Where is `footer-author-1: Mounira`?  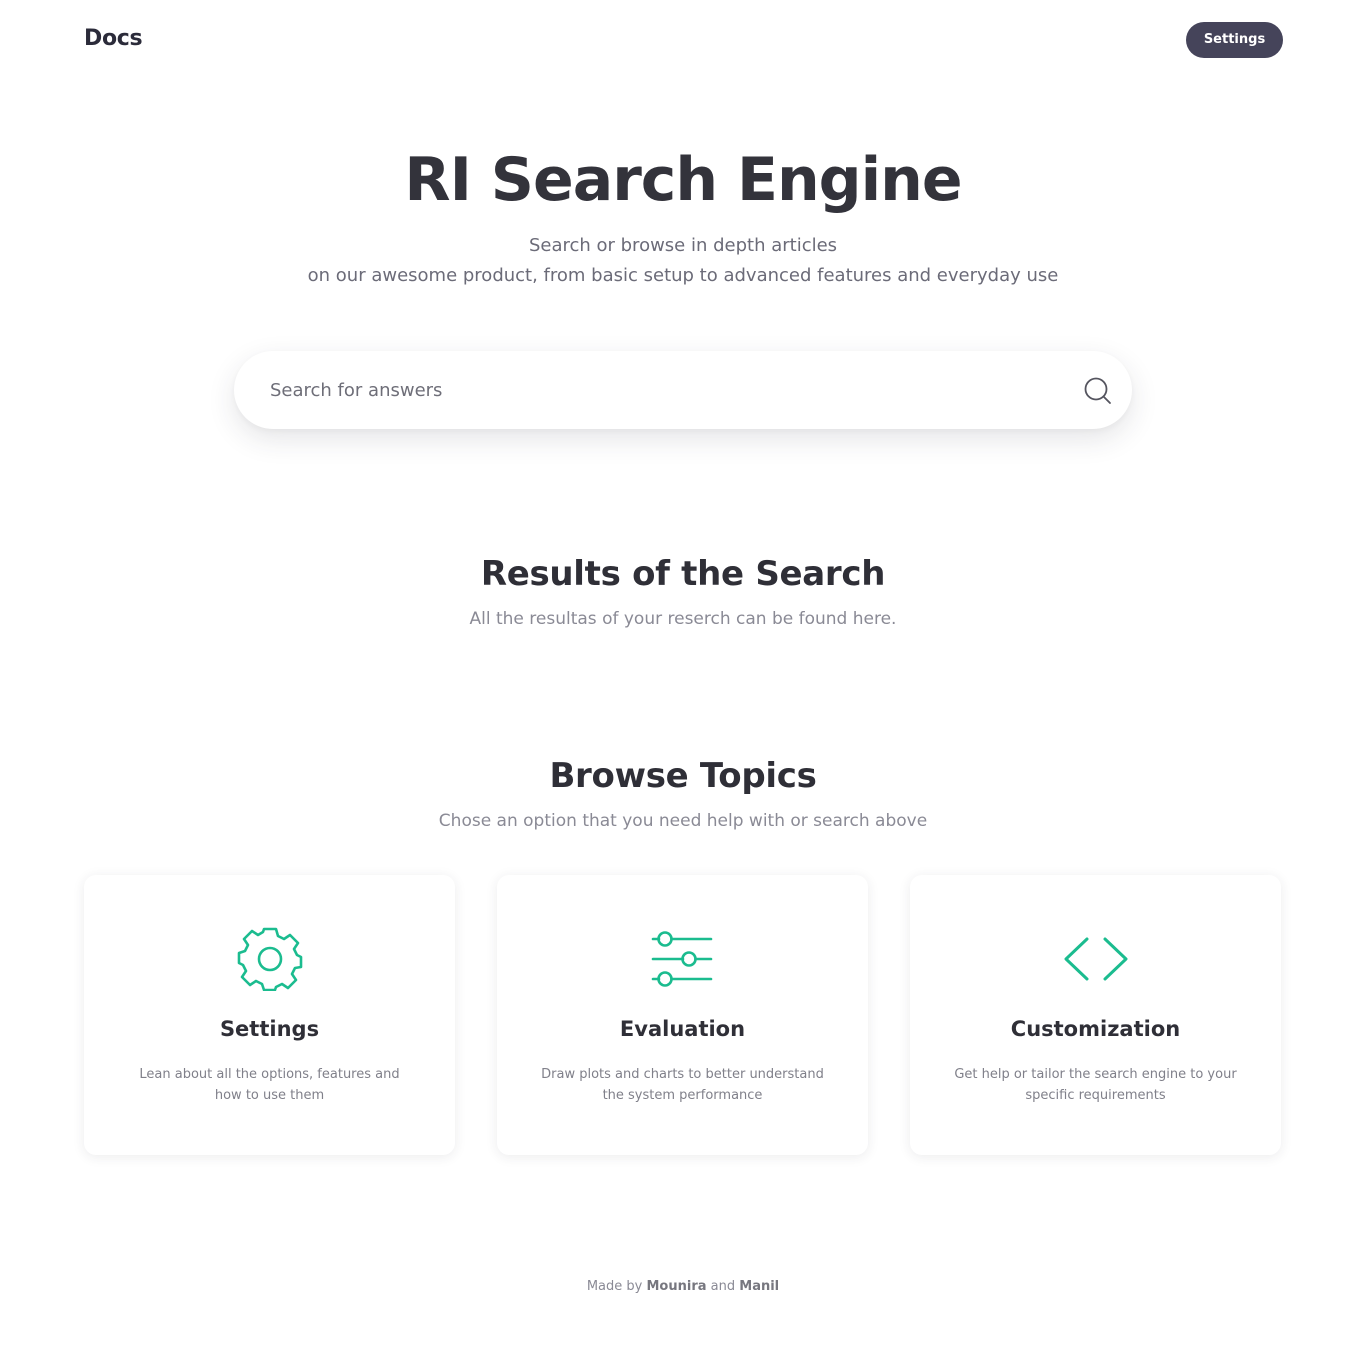 footer-author-1: Mounira is located at coordinates (676, 1286).